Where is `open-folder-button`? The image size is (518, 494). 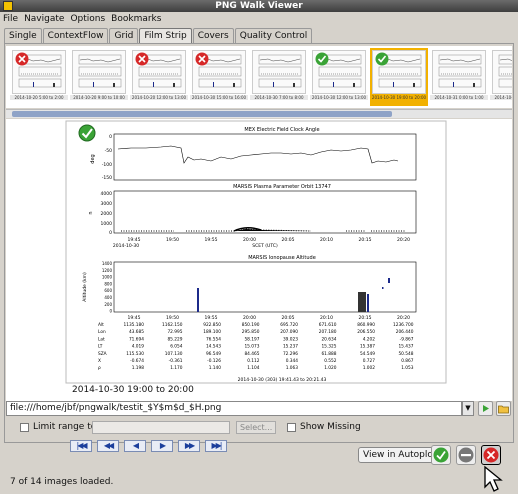 open-folder-button is located at coordinates (503, 408).